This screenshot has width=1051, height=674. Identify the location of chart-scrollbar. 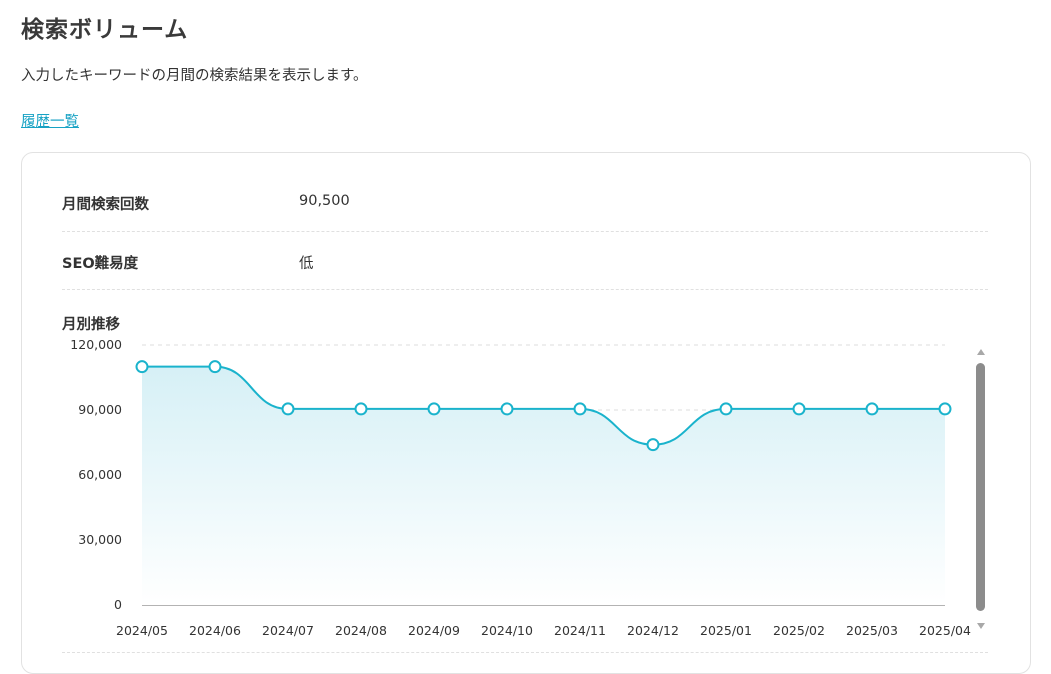
(981, 488).